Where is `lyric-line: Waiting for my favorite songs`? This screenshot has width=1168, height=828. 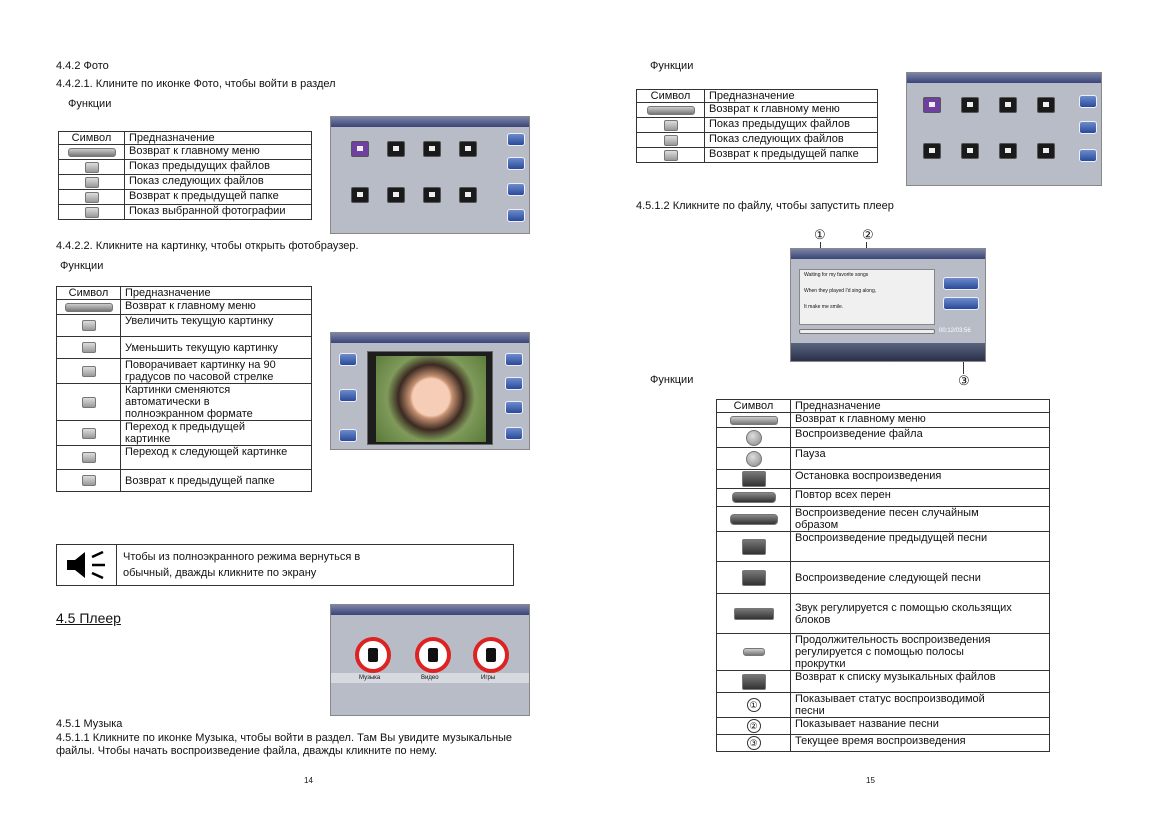
lyric-line: Waiting for my favorite songs is located at coordinates (836, 275).